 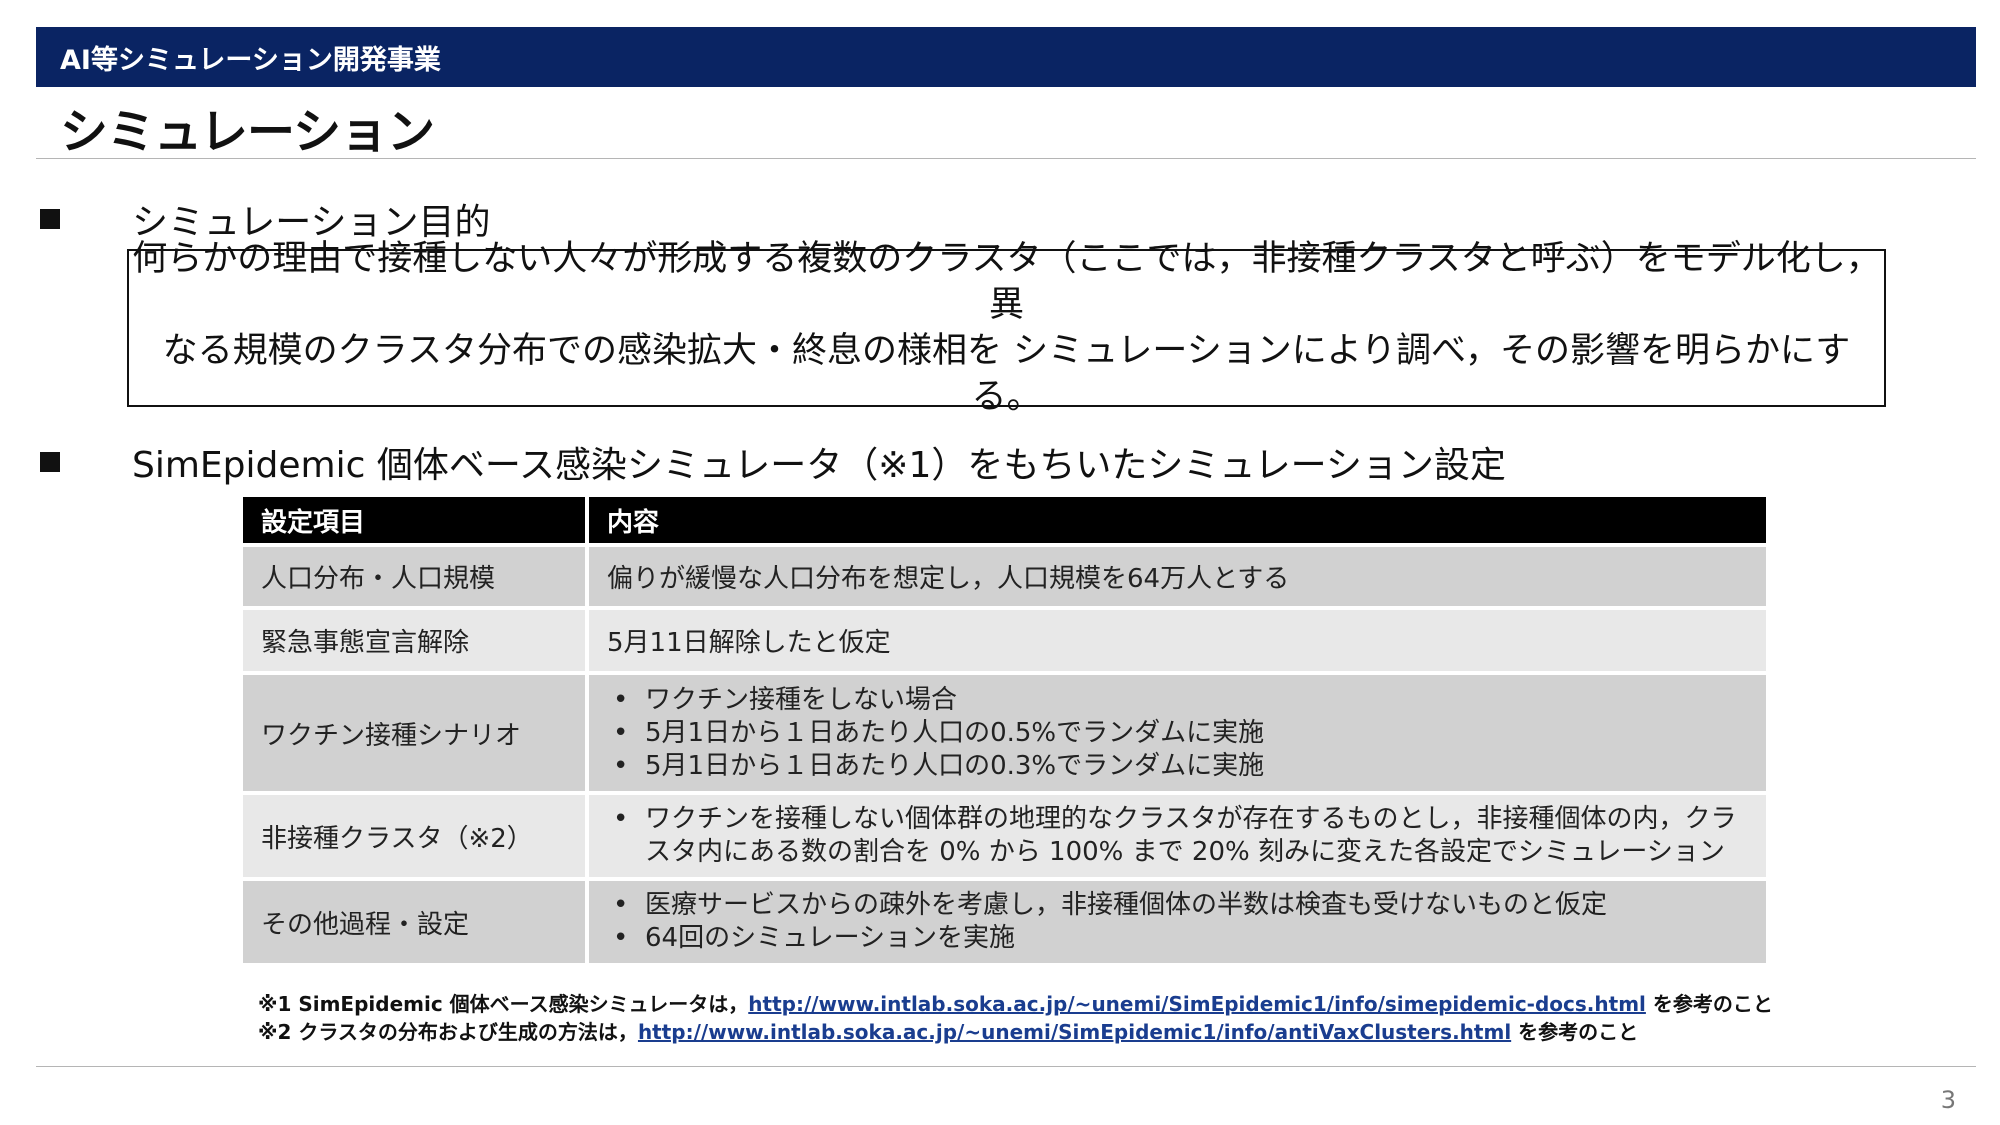 I want to click on footnote-text: ※2 クラスタの分布および生成の方法は，, so click(x=448, y=1032).